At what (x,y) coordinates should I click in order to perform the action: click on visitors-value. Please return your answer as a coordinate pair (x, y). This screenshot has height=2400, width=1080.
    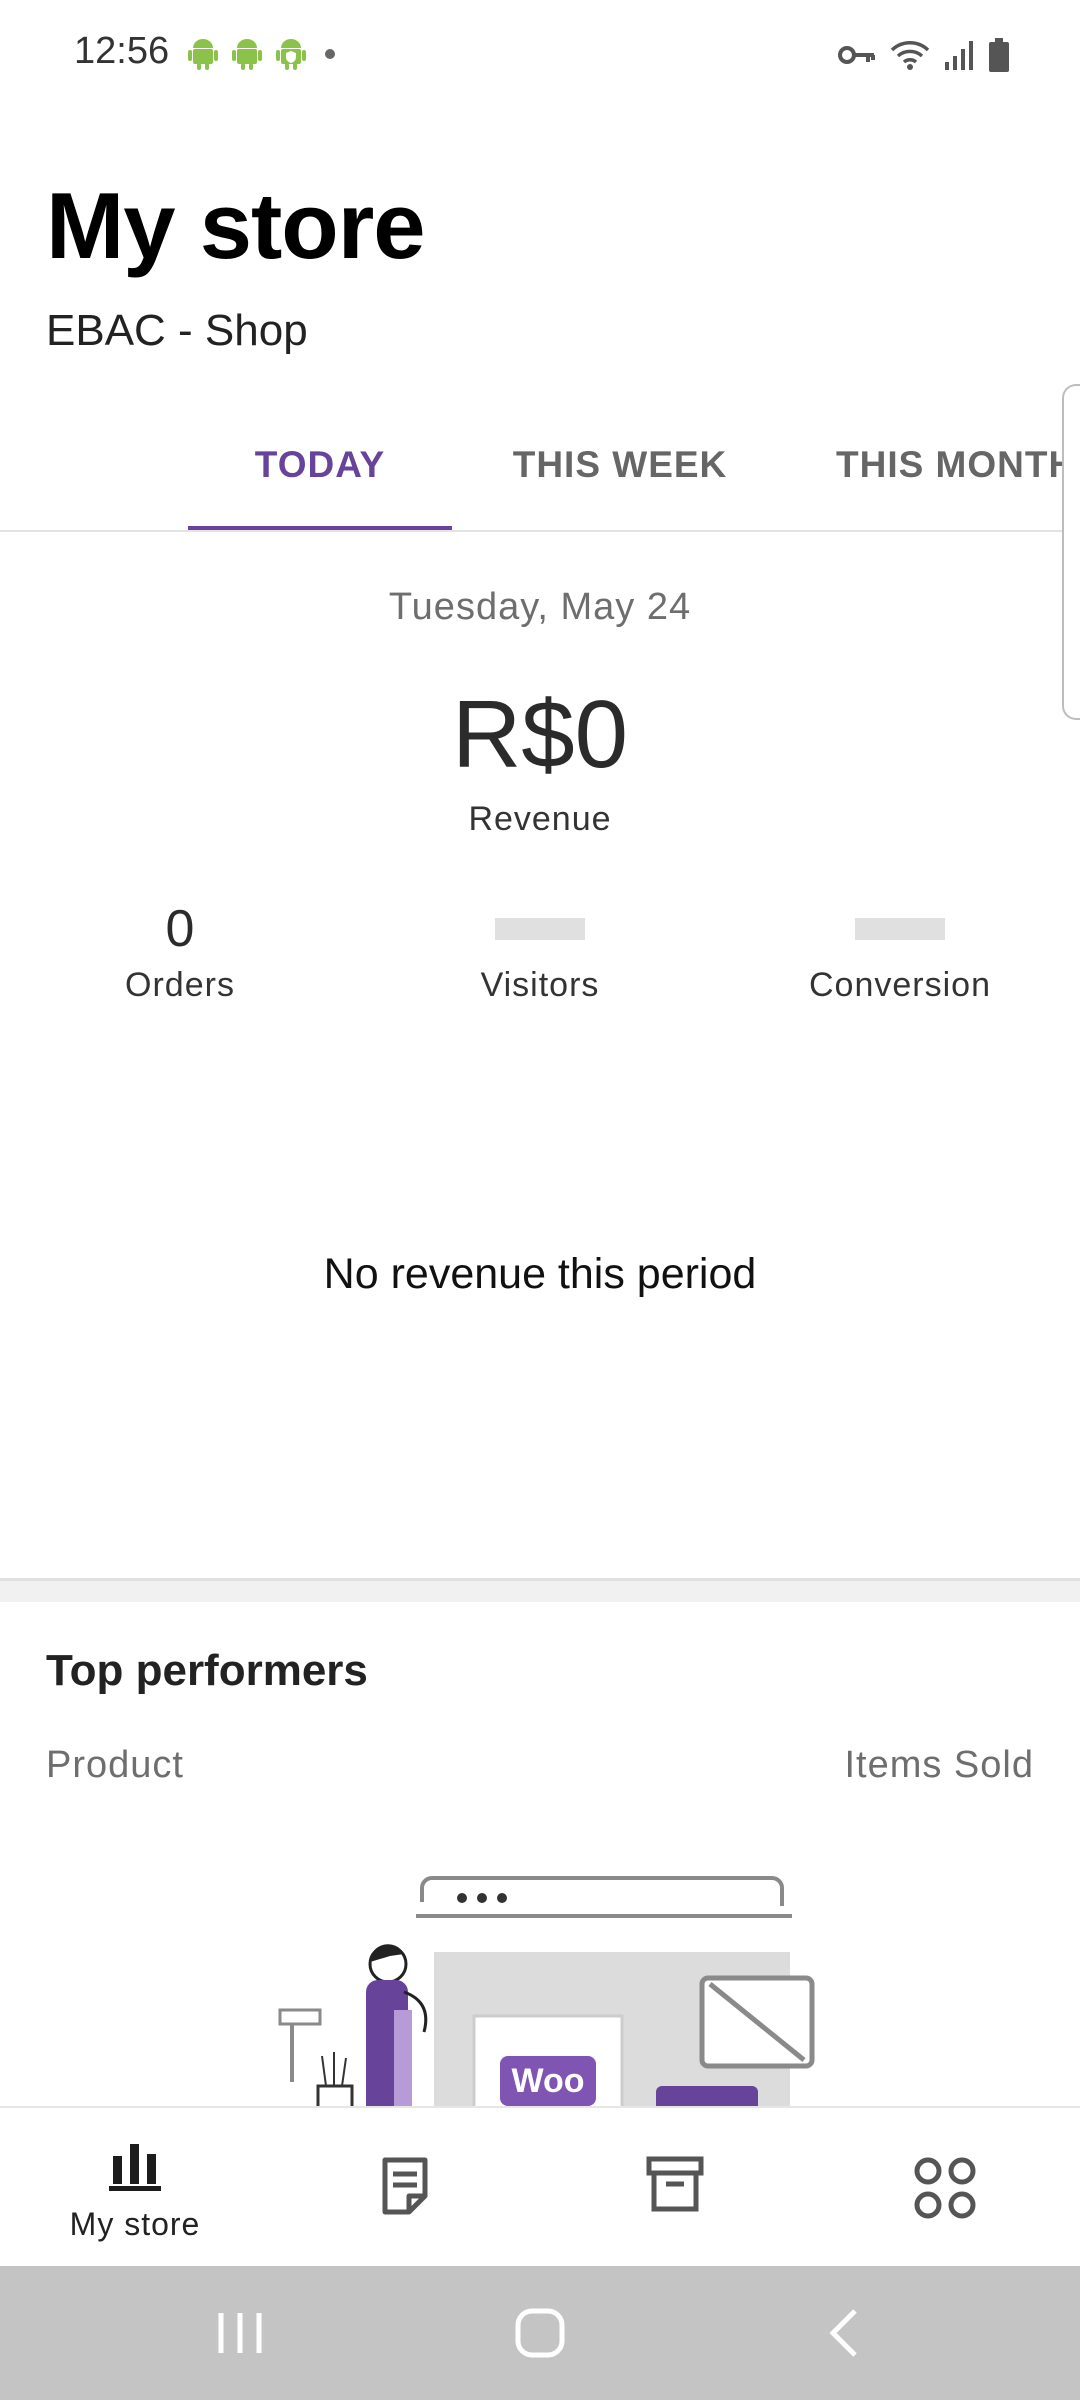
    Looking at the image, I should click on (540, 929).